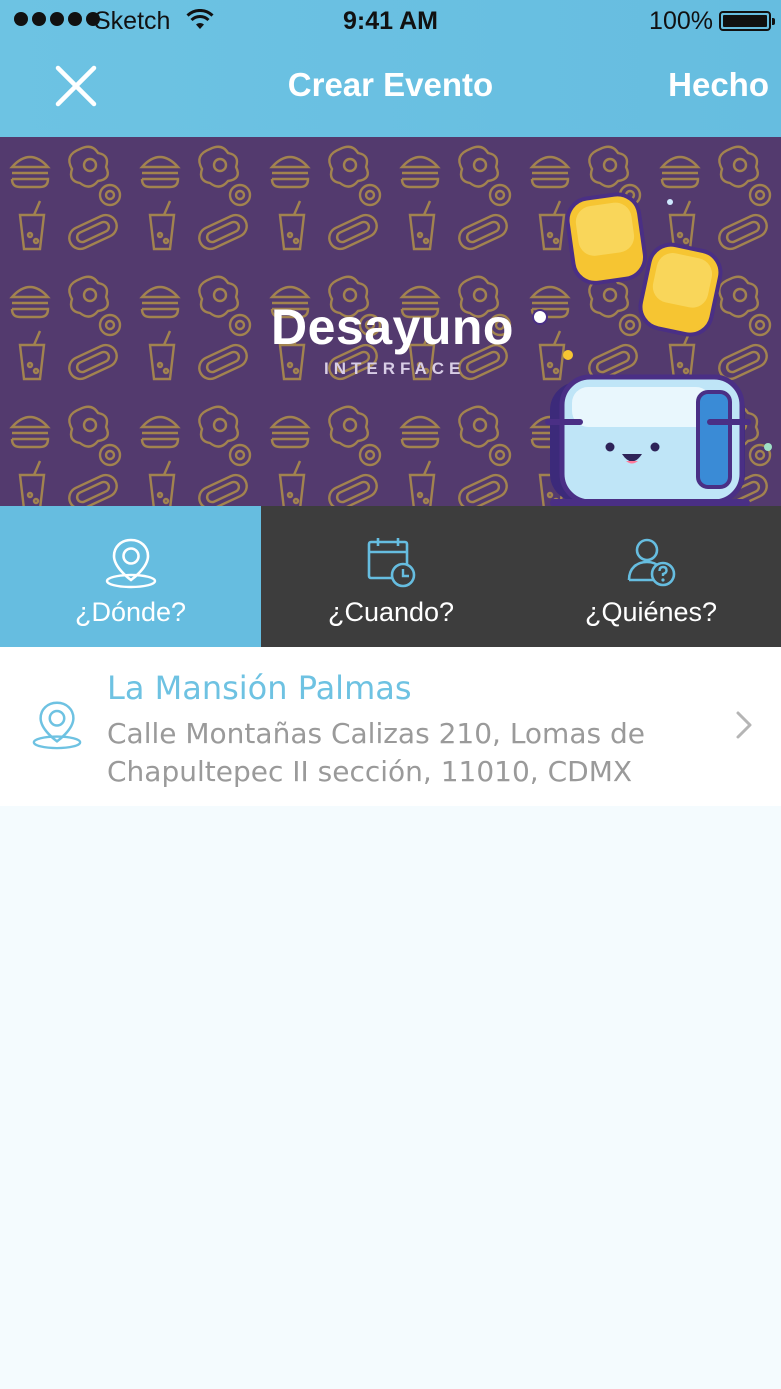 The height and width of the screenshot is (1389, 781). I want to click on banner-subtitle: INTERFACE, so click(395, 368).